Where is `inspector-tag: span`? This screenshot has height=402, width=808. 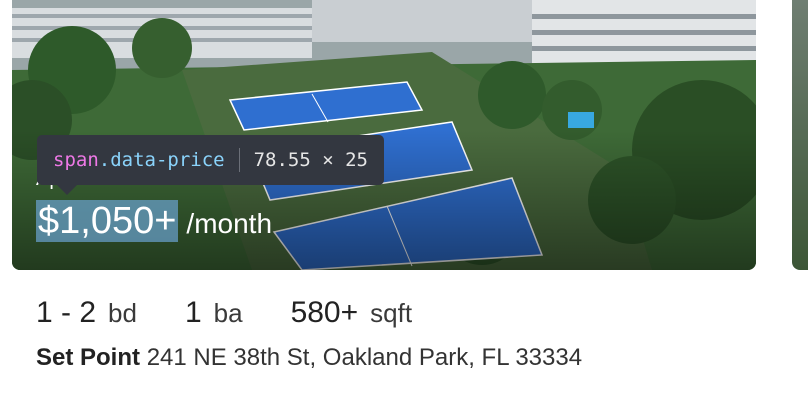 inspector-tag: span is located at coordinates (76, 160).